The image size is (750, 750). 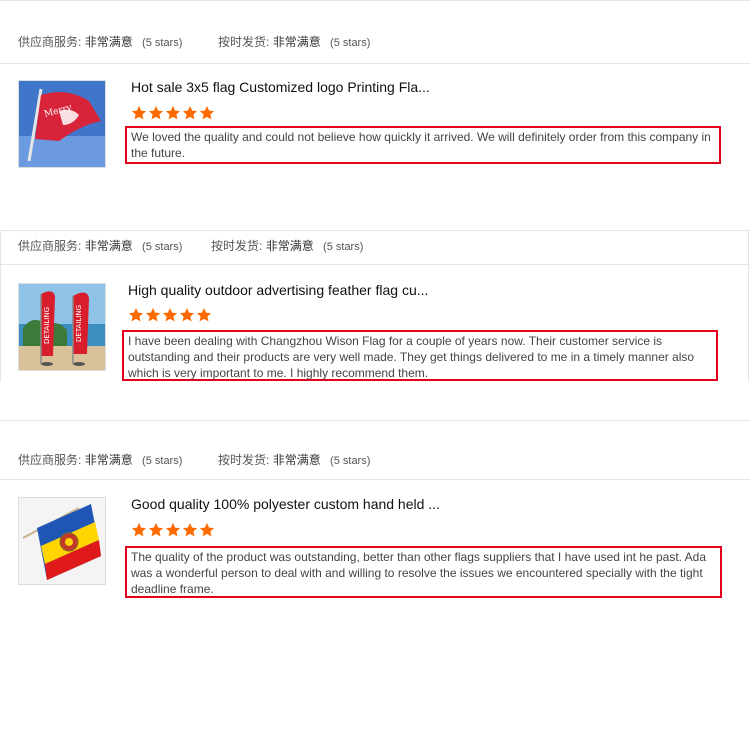 I want to click on red-flag-image: Merry, so click(x=62, y=124).